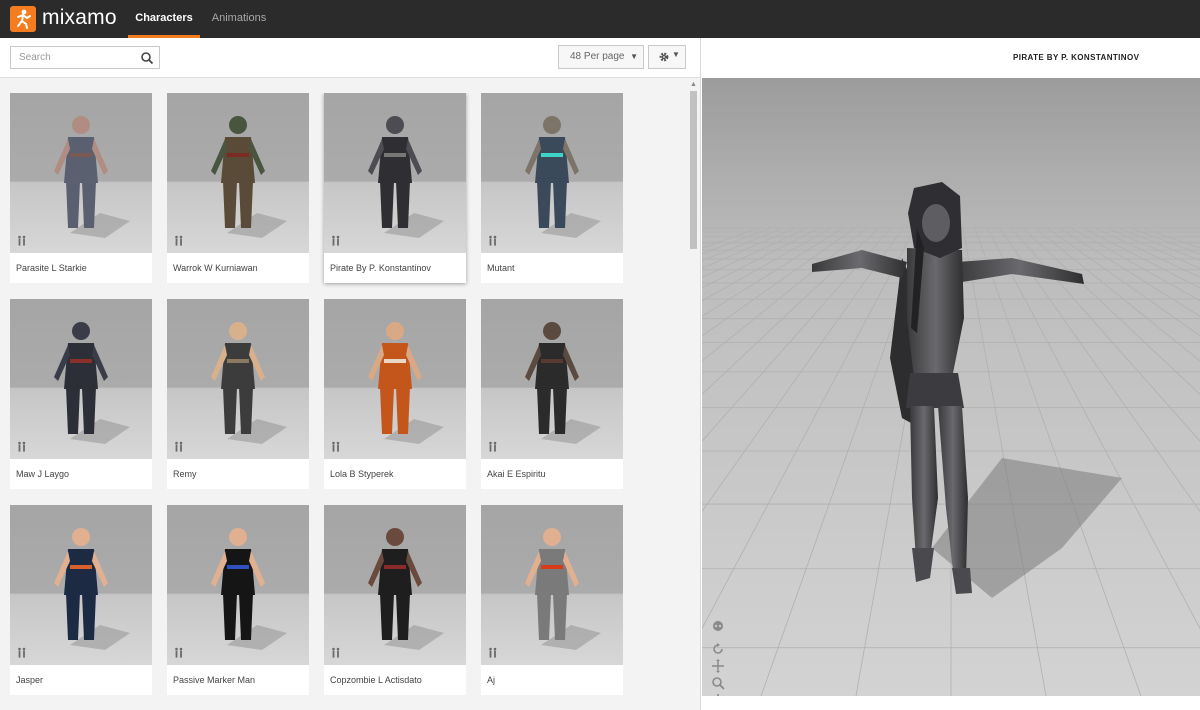  I want to click on character-name: Lola B Styperek, so click(362, 474).